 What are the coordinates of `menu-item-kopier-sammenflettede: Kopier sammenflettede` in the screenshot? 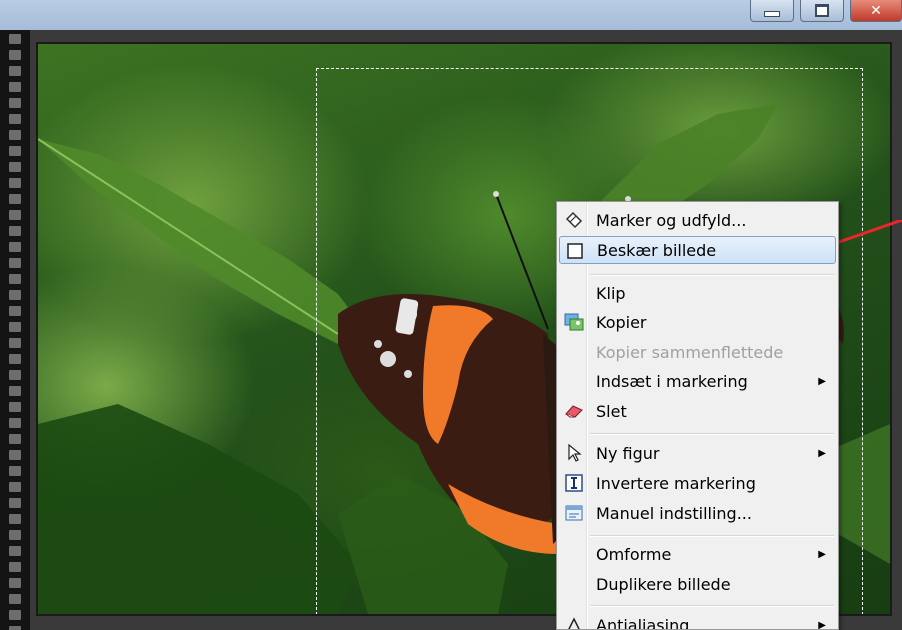 It's located at (697, 352).